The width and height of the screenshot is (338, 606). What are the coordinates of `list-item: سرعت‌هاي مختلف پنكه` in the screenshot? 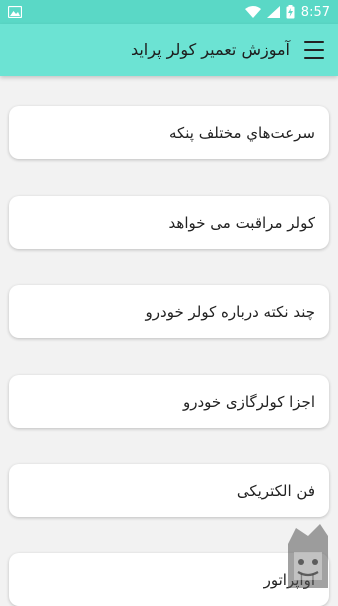 It's located at (169, 132).